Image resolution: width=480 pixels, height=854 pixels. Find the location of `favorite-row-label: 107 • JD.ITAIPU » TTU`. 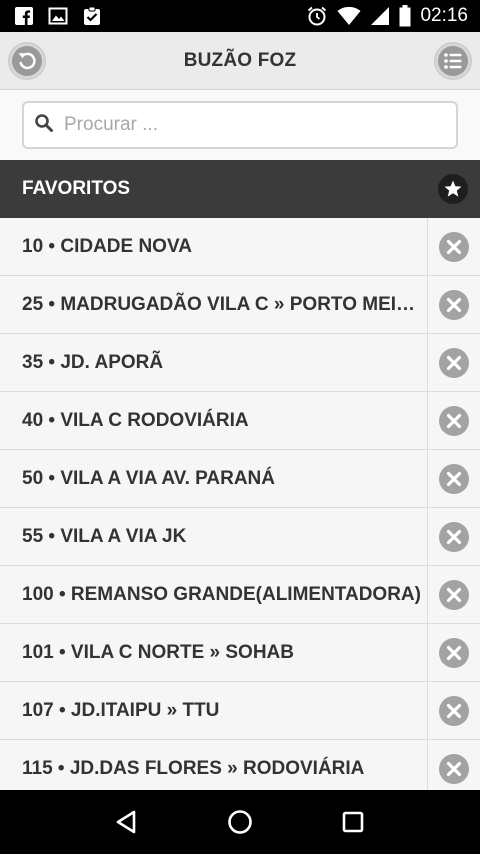

favorite-row-label: 107 • JD.ITAIPU » TTU is located at coordinates (121, 710).